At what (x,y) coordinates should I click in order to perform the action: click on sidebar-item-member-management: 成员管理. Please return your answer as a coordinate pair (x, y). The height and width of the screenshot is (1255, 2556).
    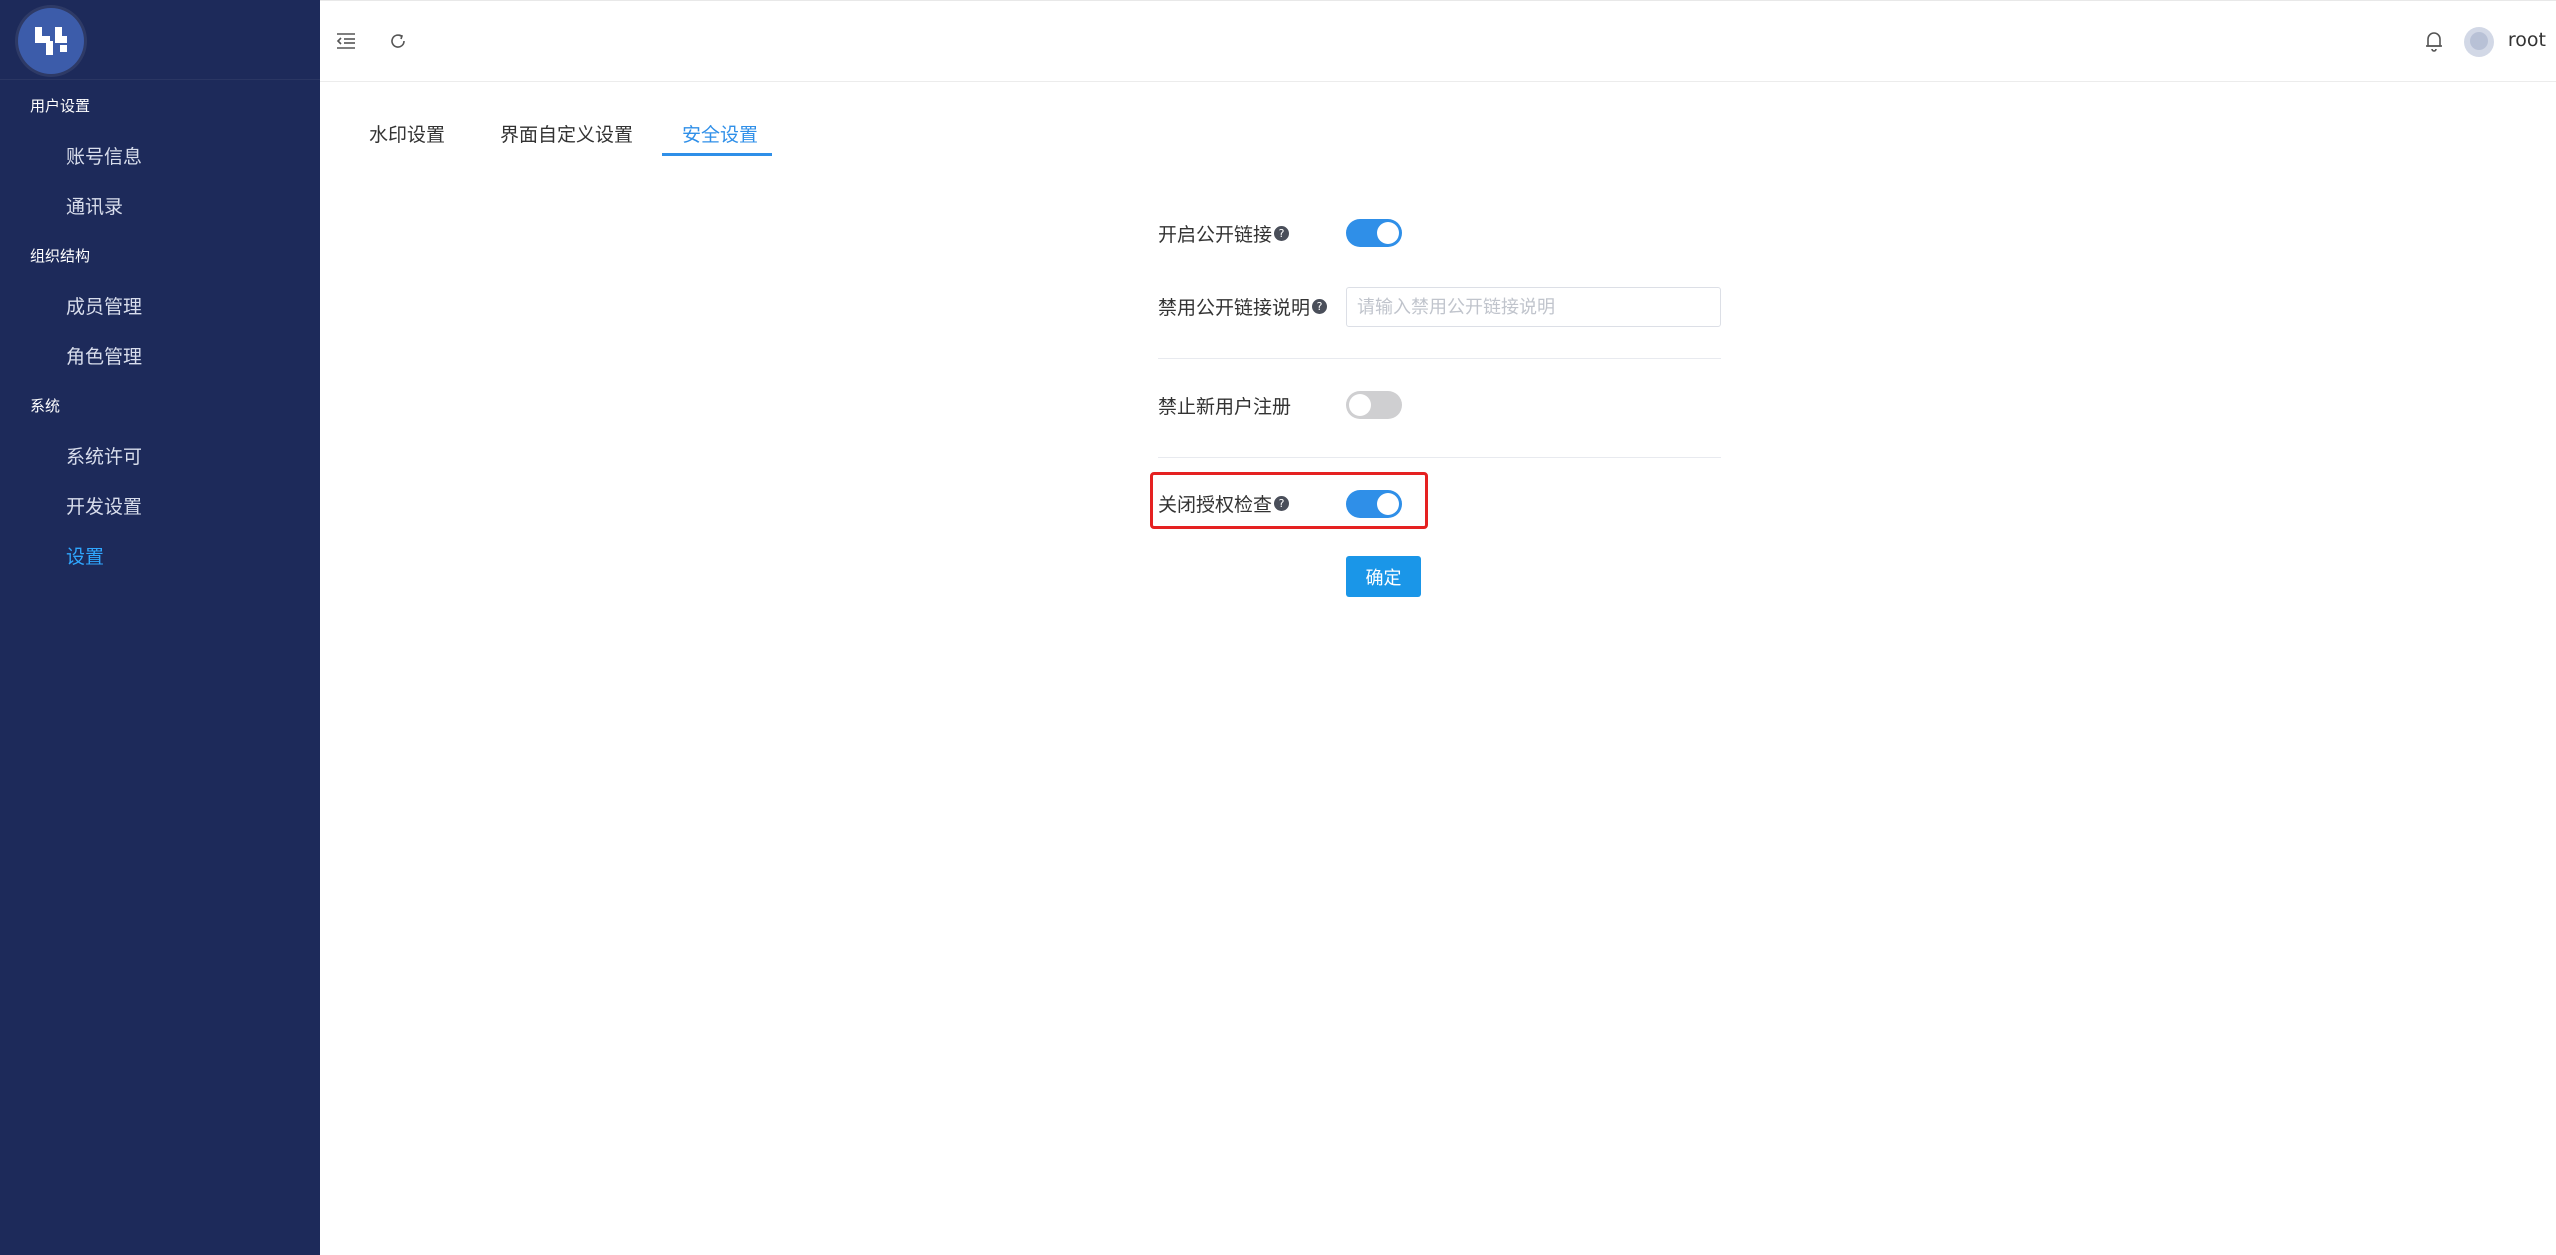
    Looking at the image, I should click on (104, 305).